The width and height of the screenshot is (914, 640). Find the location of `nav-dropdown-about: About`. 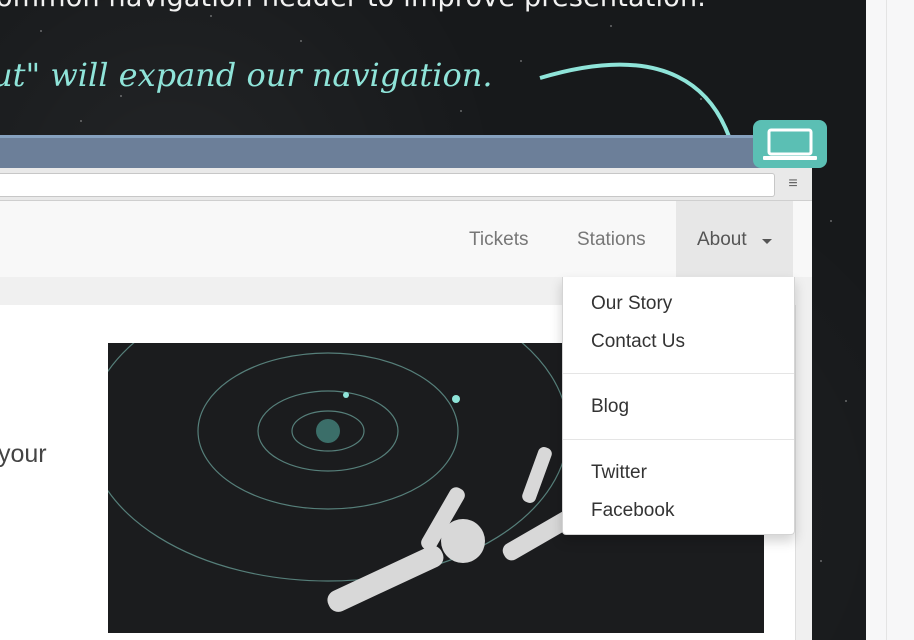

nav-dropdown-about: About is located at coordinates (734, 239).